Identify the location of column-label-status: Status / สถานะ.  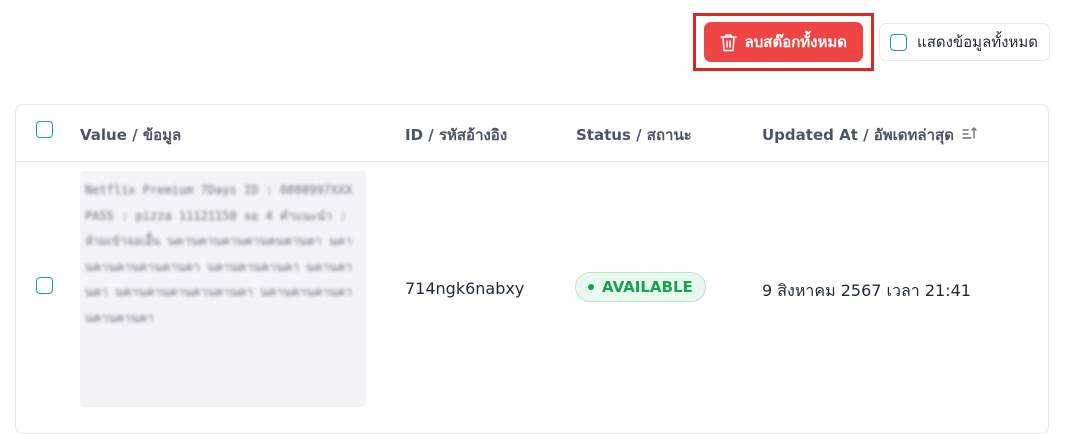
(634, 135).